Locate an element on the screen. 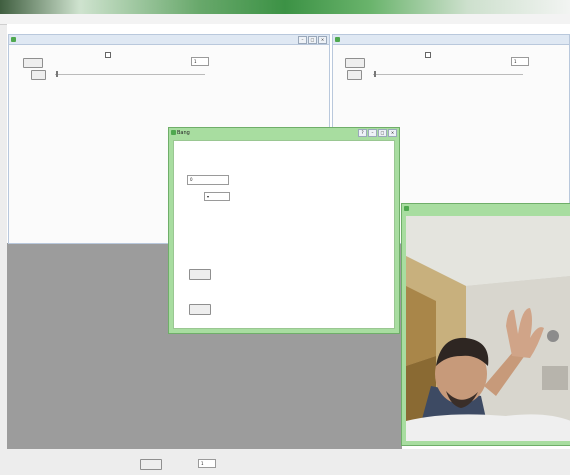 Image resolution: width=570 pixels, height=475 pixels. dialog-action-button is located at coordinates (200, 274).